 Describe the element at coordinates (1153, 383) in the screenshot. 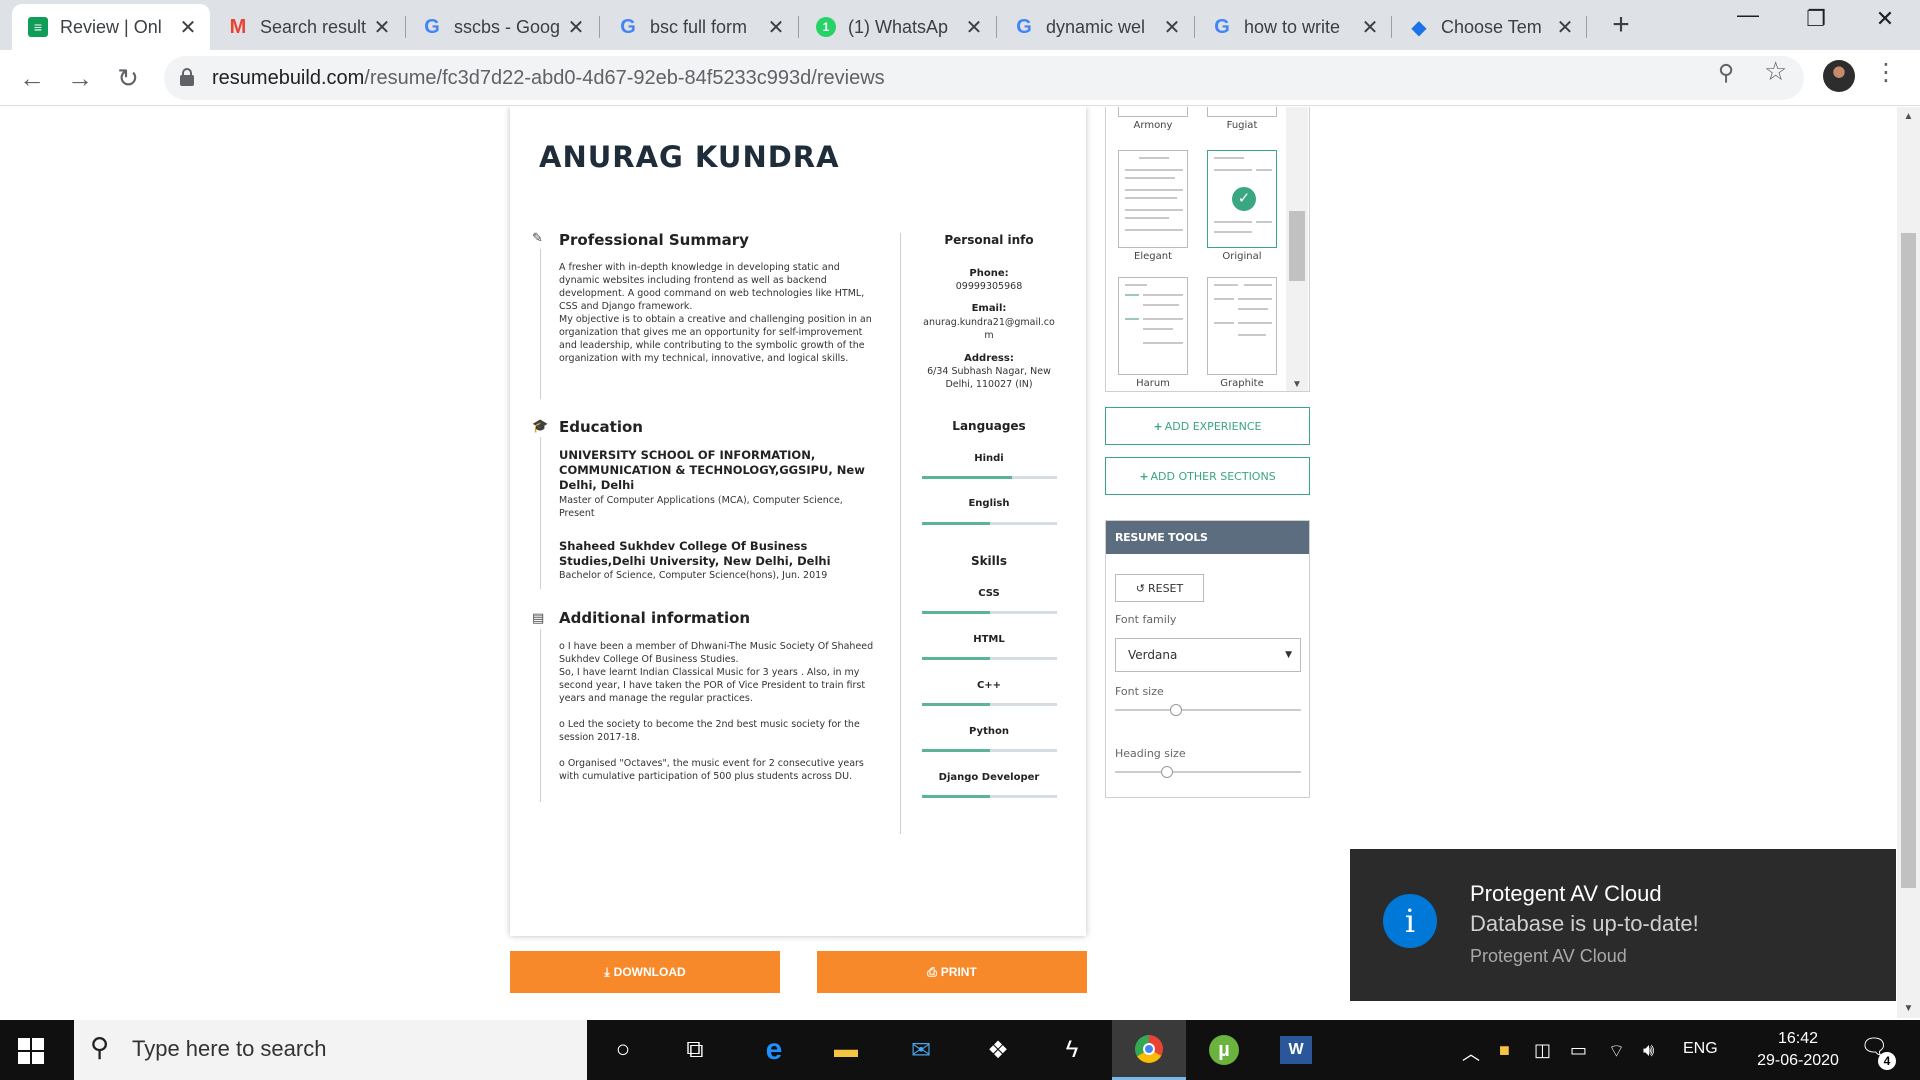

I see `template-caption: Harum` at that location.